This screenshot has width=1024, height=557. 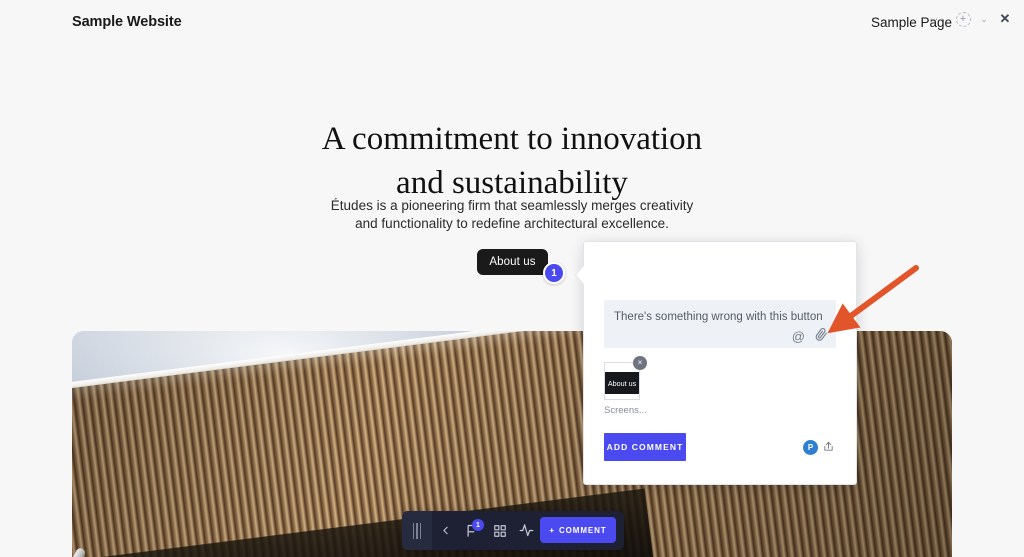 What do you see at coordinates (984, 19) in the screenshot?
I see `chevron-down-icon: ⌄` at bounding box center [984, 19].